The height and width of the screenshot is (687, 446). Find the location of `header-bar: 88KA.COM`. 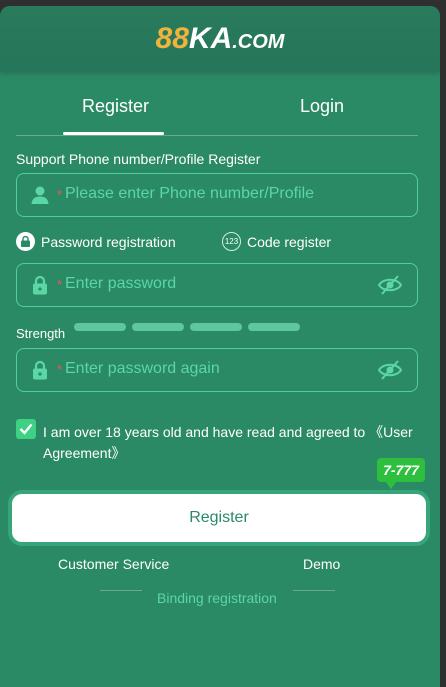

header-bar: 88KA.COM is located at coordinates (220, 39).